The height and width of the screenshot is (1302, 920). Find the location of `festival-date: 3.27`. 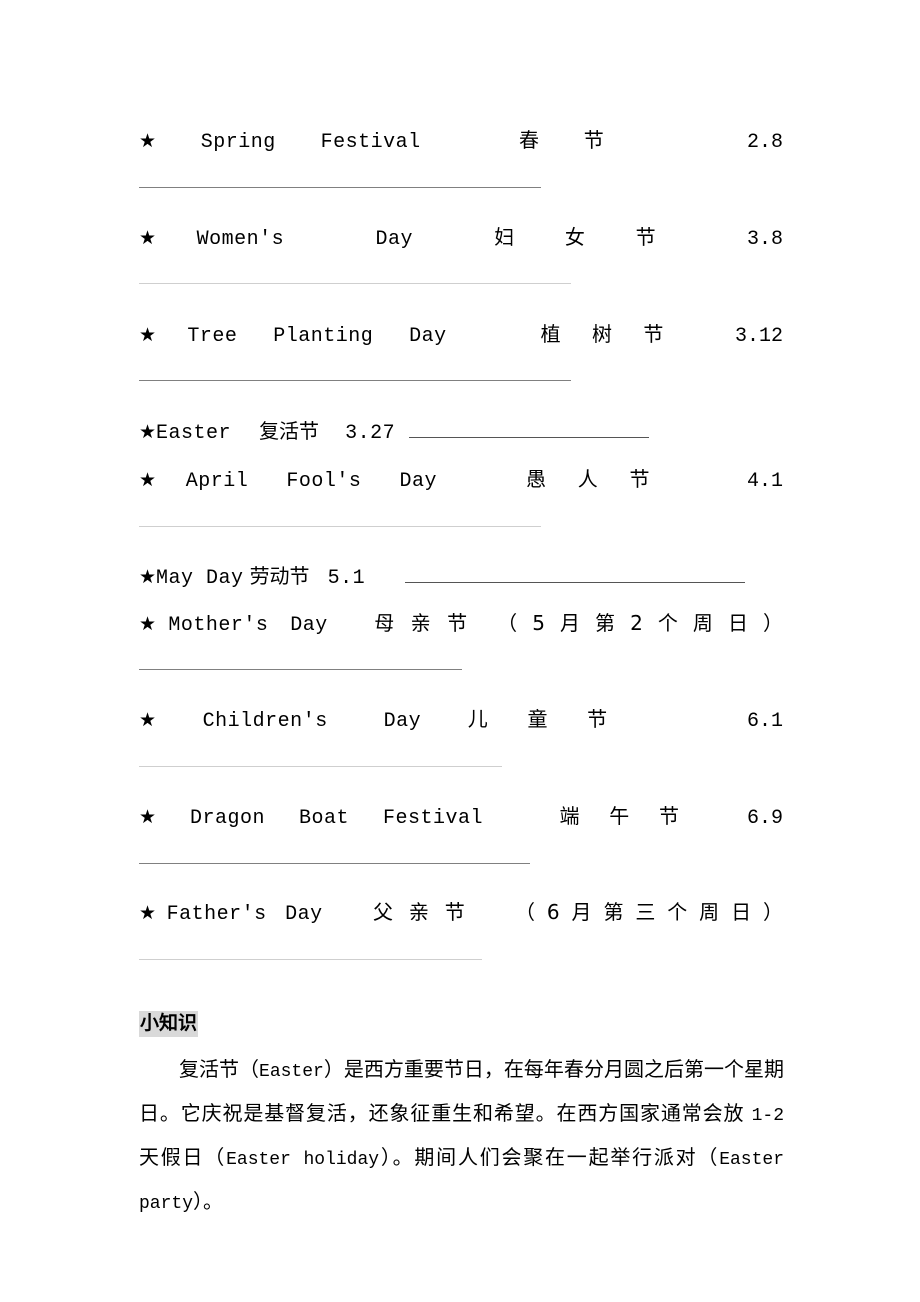

festival-date: 3.27 is located at coordinates (370, 433).